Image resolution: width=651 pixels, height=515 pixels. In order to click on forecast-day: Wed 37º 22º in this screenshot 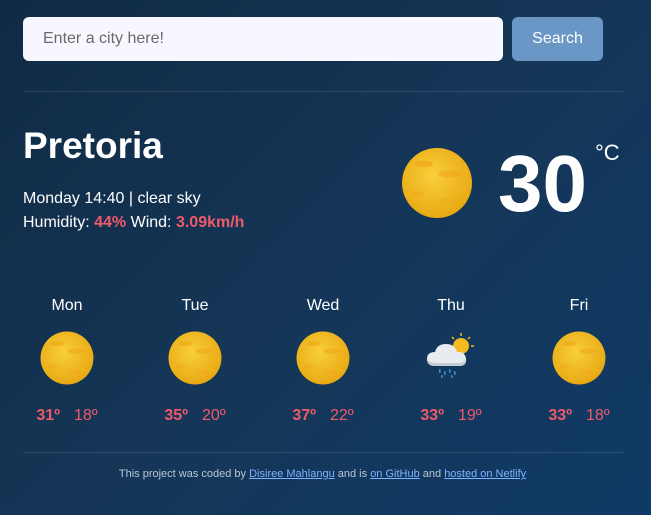, I will do `click(323, 361)`.